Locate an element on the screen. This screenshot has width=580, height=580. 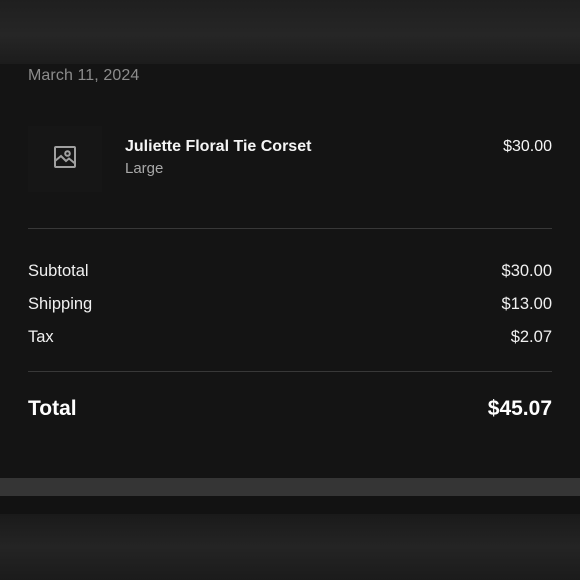
subtotal-row: Subtotal $30.00 is located at coordinates (290, 271).